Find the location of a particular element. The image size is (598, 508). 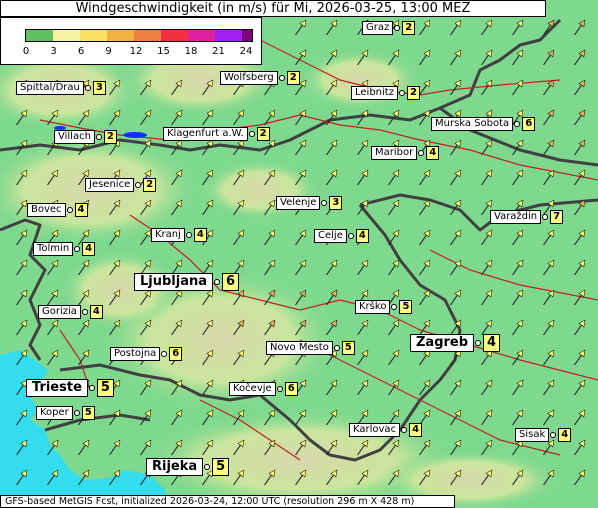

city-name: Kočevje is located at coordinates (252, 389).